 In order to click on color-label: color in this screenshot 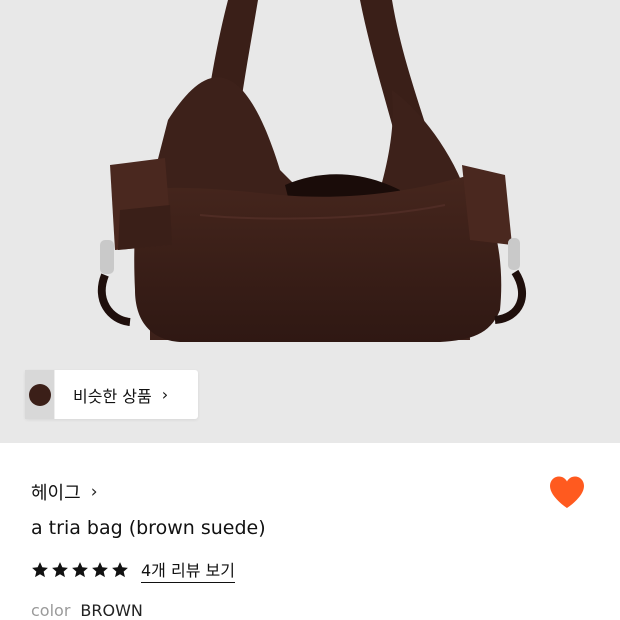, I will do `click(51, 610)`.